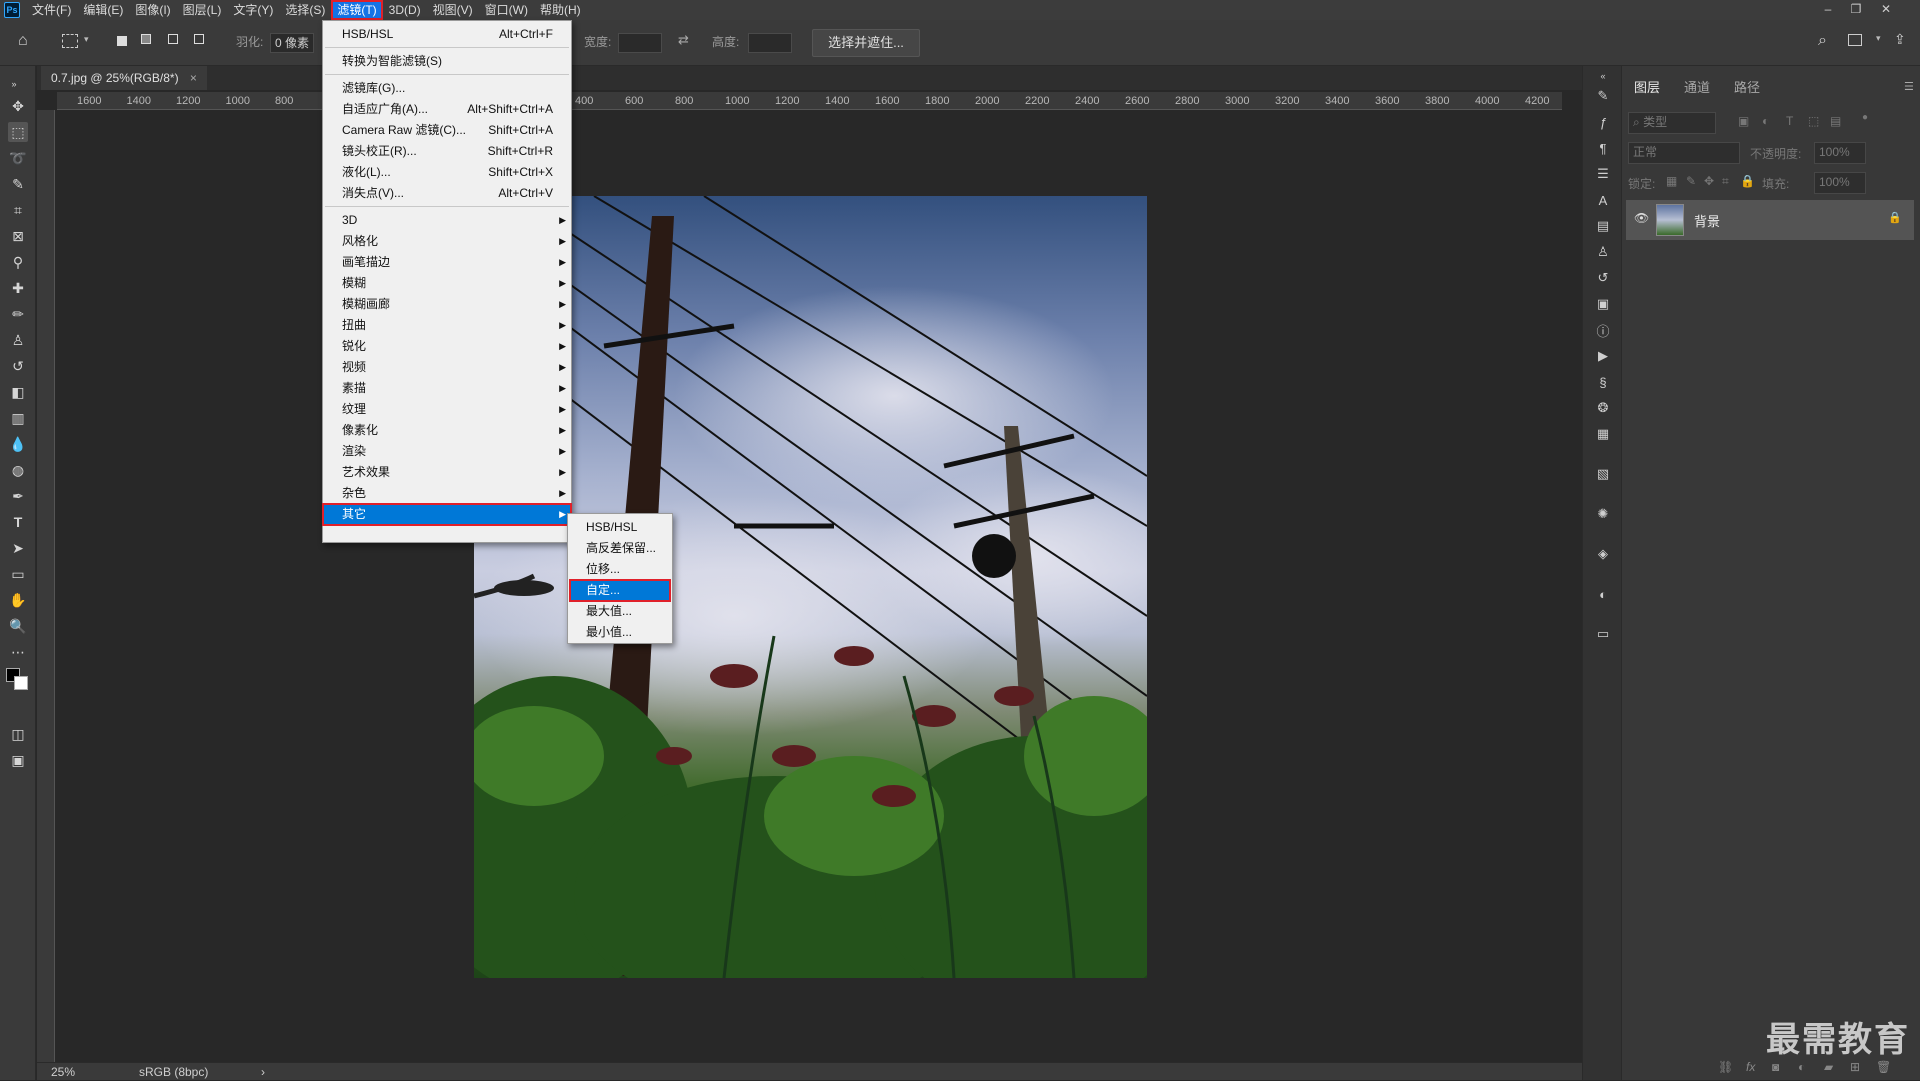  What do you see at coordinates (14, 84) in the screenshot?
I see `collapse-icon: »` at bounding box center [14, 84].